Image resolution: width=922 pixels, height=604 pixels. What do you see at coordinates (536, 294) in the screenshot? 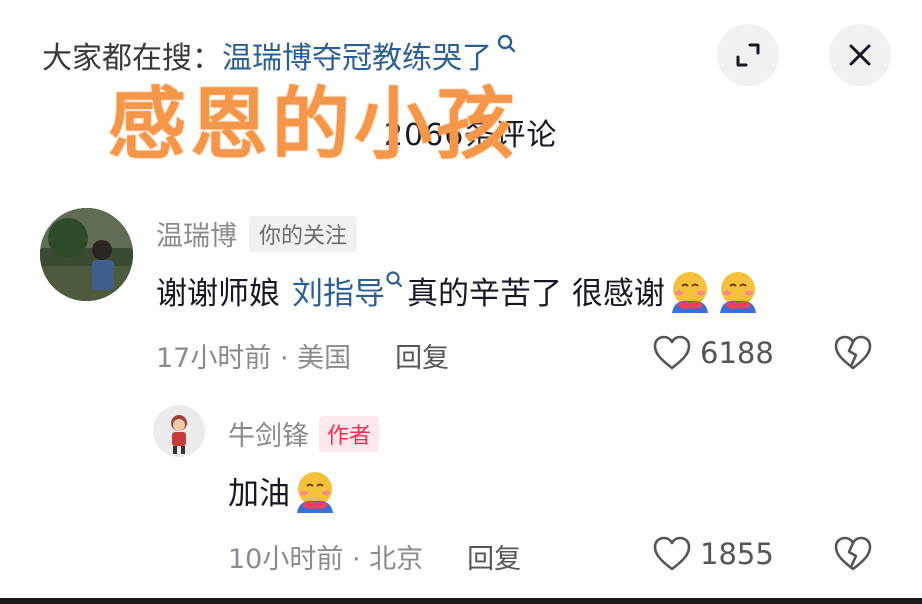
I see `comment-text-end: 真的辛苦了 很感谢` at bounding box center [536, 294].